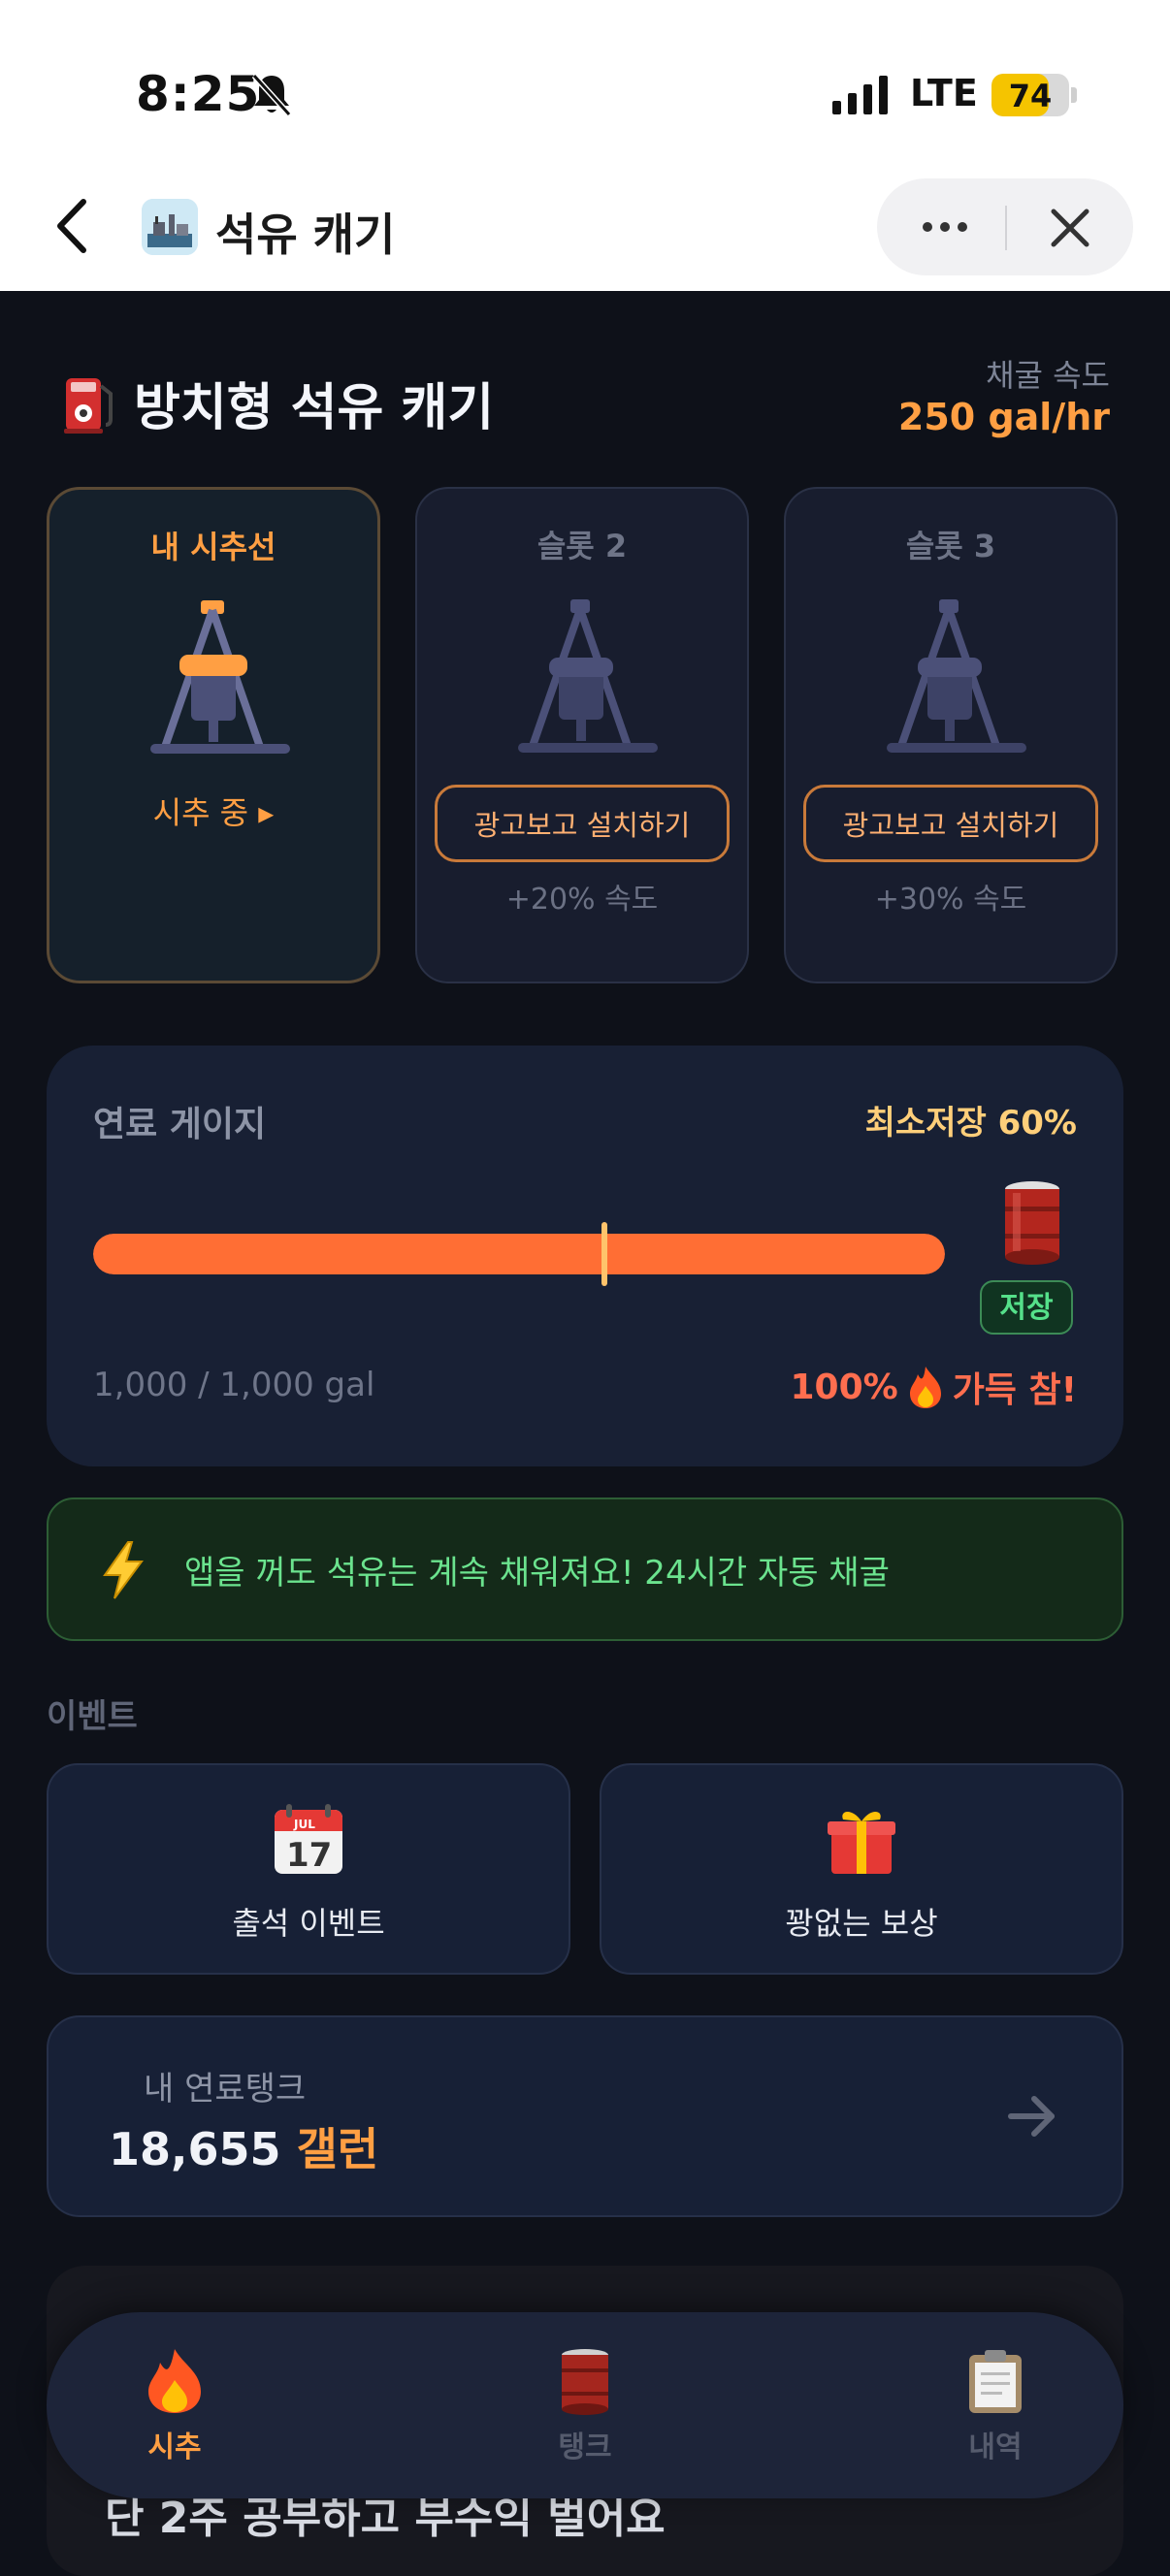  What do you see at coordinates (314, 408) in the screenshot?
I see `page-title: 방치형 석유 캐기` at bounding box center [314, 408].